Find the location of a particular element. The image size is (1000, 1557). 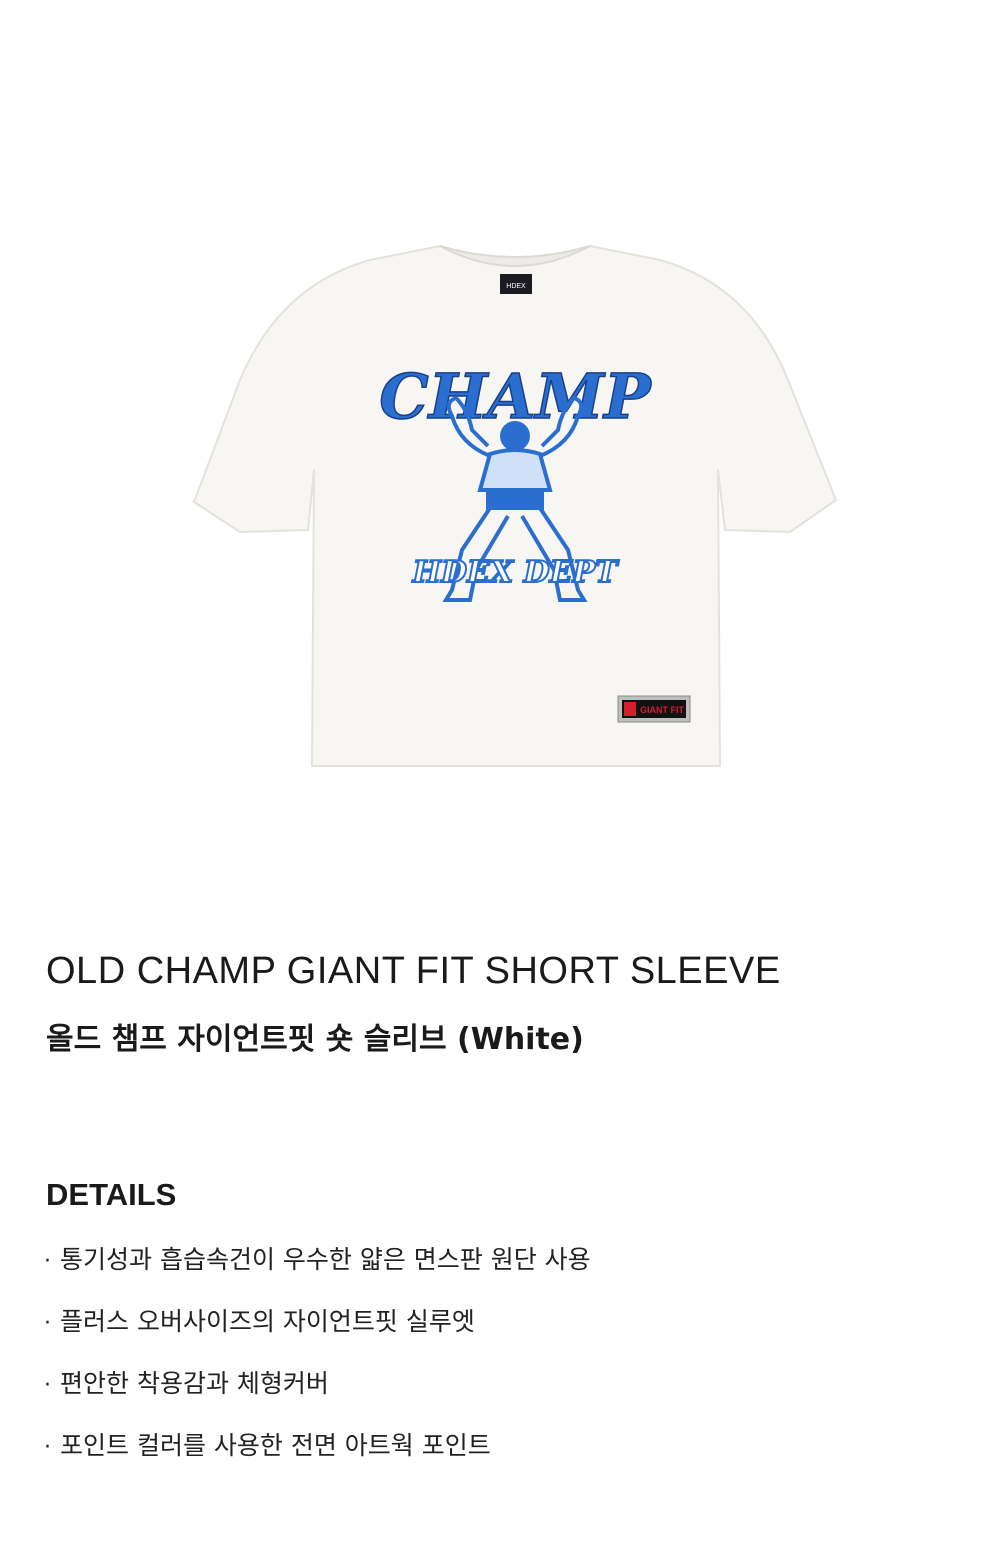

detail-text: 플러스 오버사이즈의 자이언트핏 실루엣 is located at coordinates (267, 1321).